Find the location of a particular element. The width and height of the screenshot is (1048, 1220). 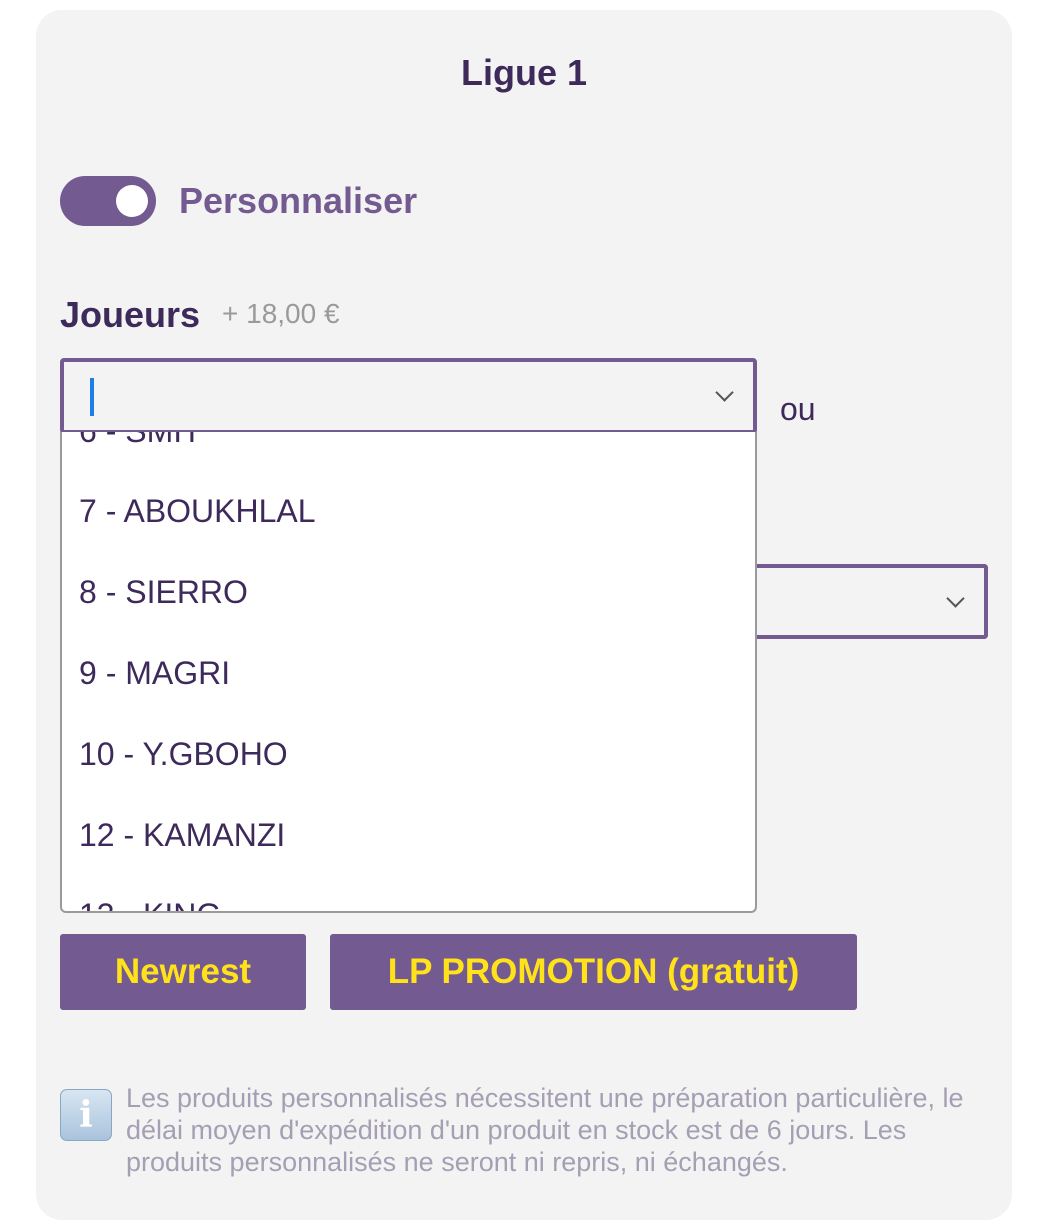

personalize-label: Personnaliser is located at coordinates (298, 200).